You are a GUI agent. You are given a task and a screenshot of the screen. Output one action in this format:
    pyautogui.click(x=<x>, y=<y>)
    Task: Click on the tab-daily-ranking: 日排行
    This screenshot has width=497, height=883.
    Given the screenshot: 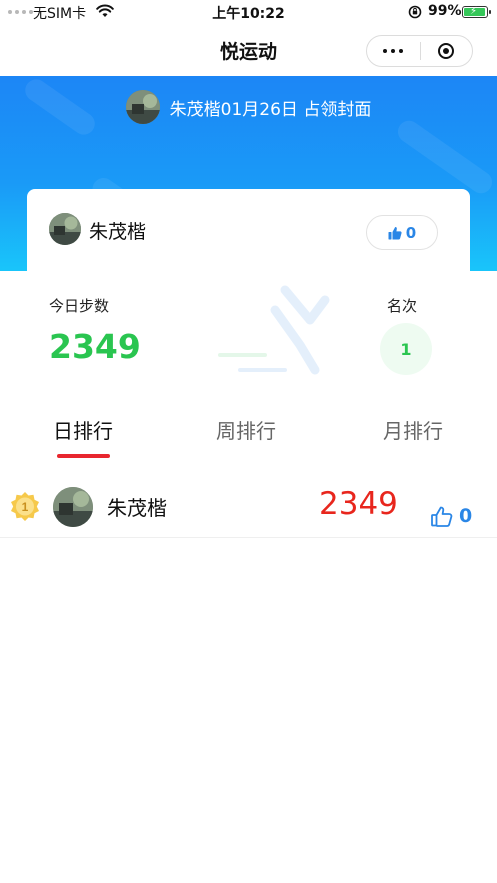 What is the action you would take?
    pyautogui.click(x=83, y=429)
    